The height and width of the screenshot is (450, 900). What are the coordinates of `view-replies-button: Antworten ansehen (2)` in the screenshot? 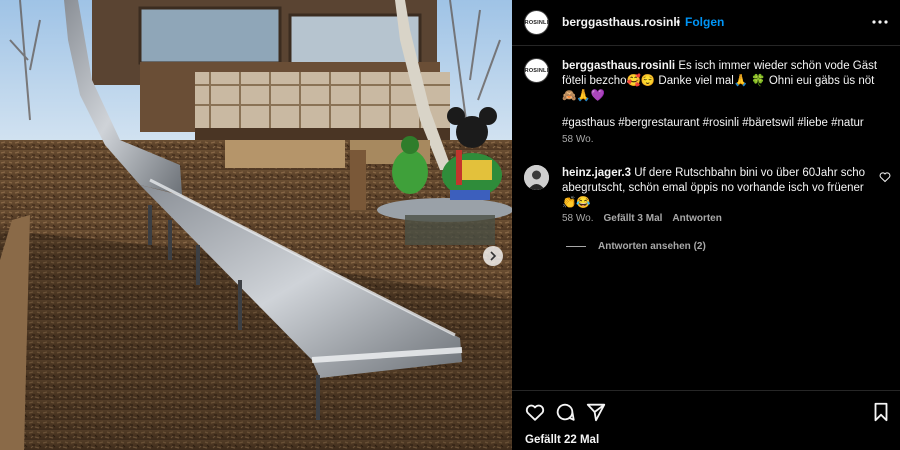 It's located at (636, 246).